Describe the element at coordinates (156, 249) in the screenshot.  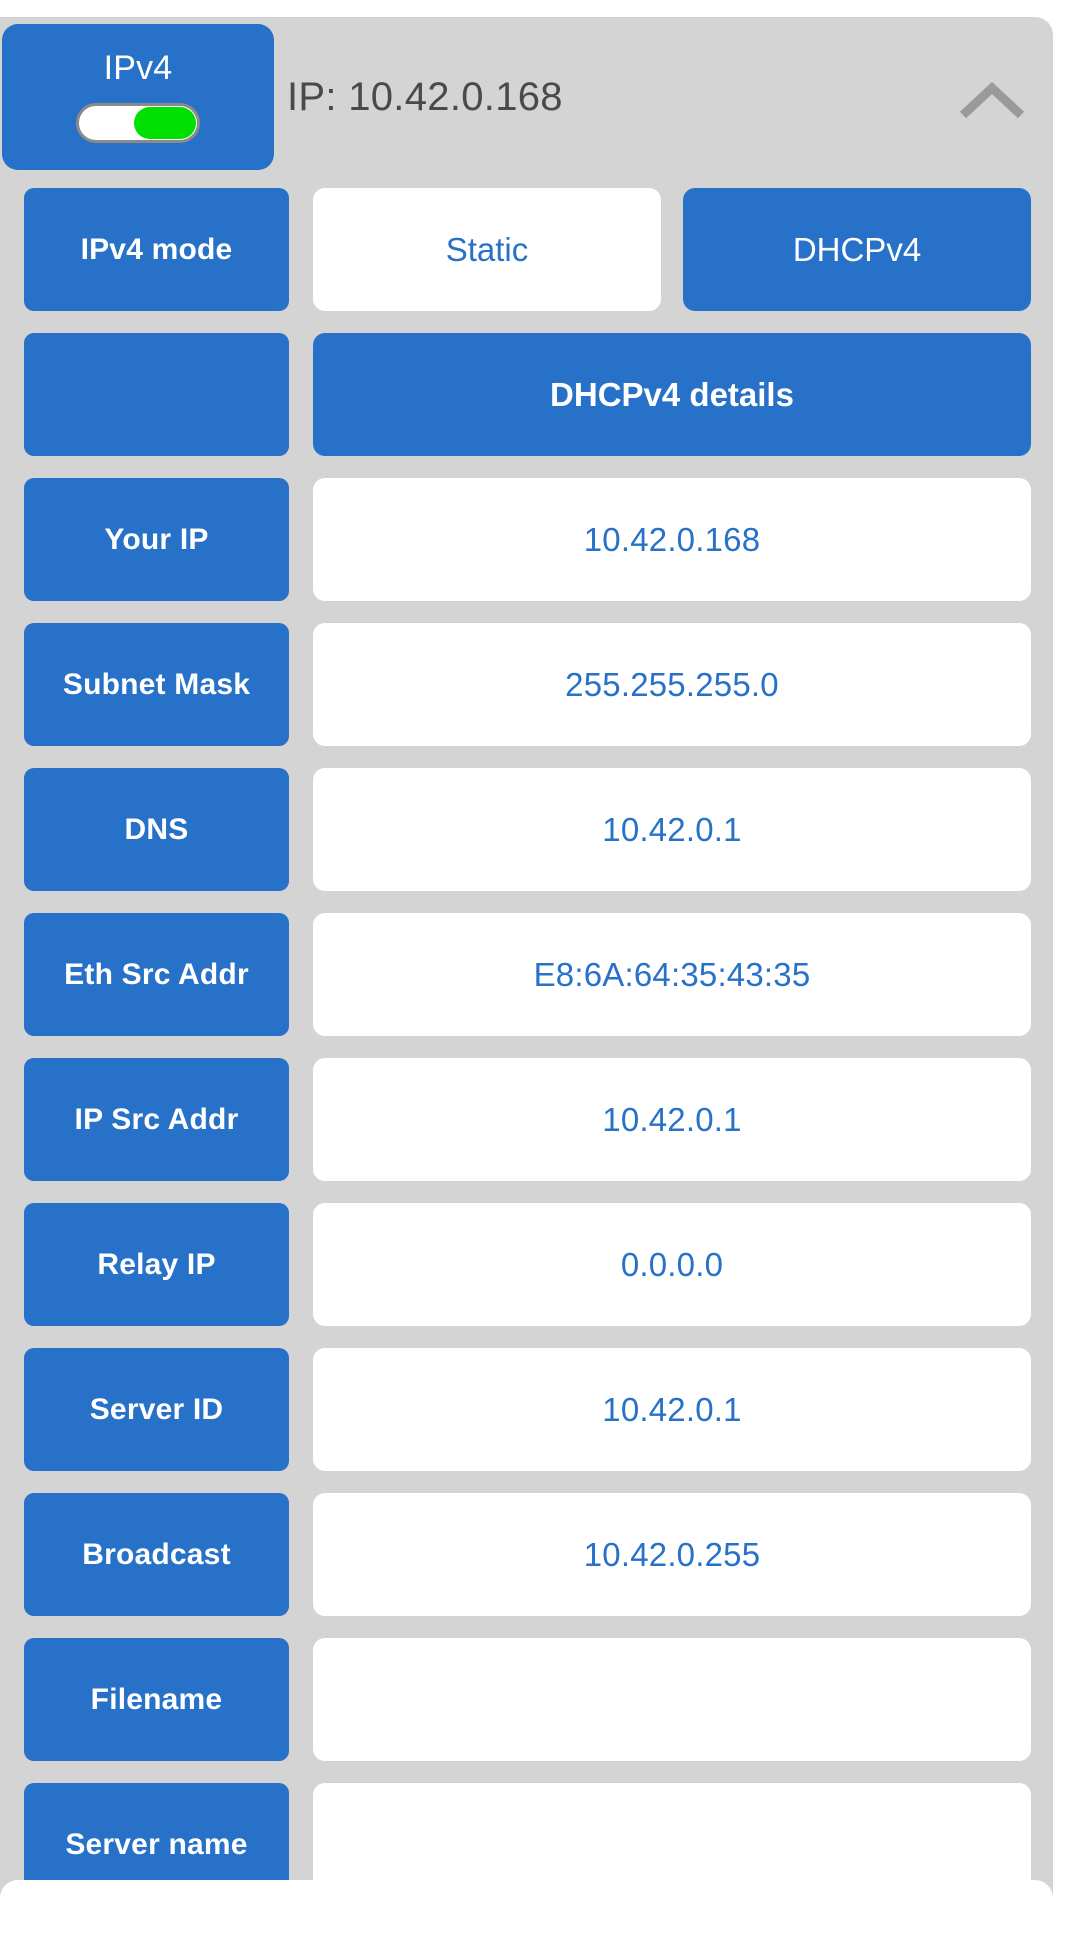
I see `label-ipv4-mode: IPv4 mode` at that location.